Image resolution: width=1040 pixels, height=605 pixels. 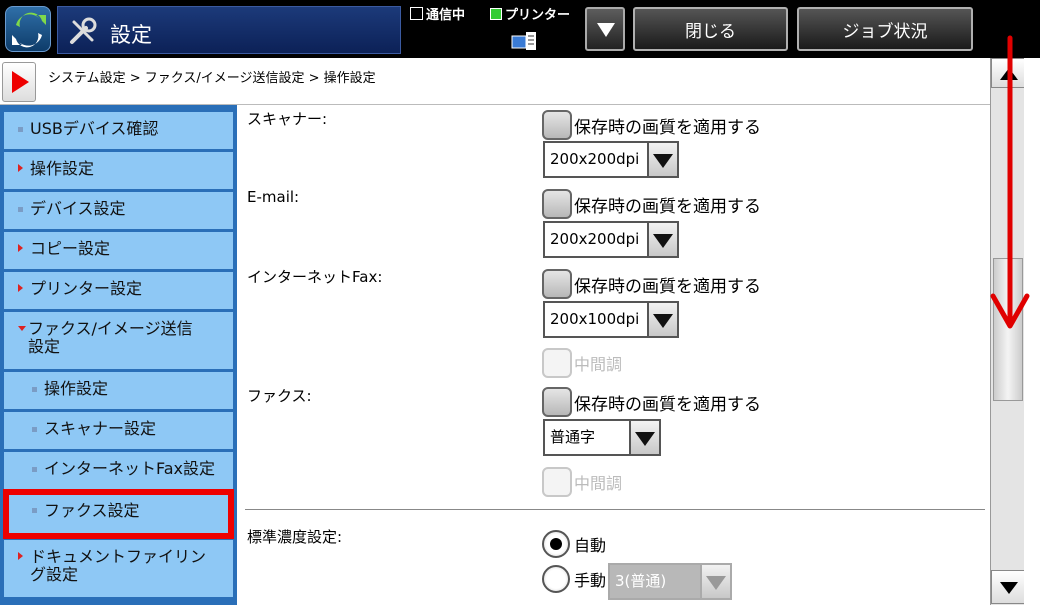 What do you see at coordinates (556, 544) in the screenshot?
I see `density-auto-radio` at bounding box center [556, 544].